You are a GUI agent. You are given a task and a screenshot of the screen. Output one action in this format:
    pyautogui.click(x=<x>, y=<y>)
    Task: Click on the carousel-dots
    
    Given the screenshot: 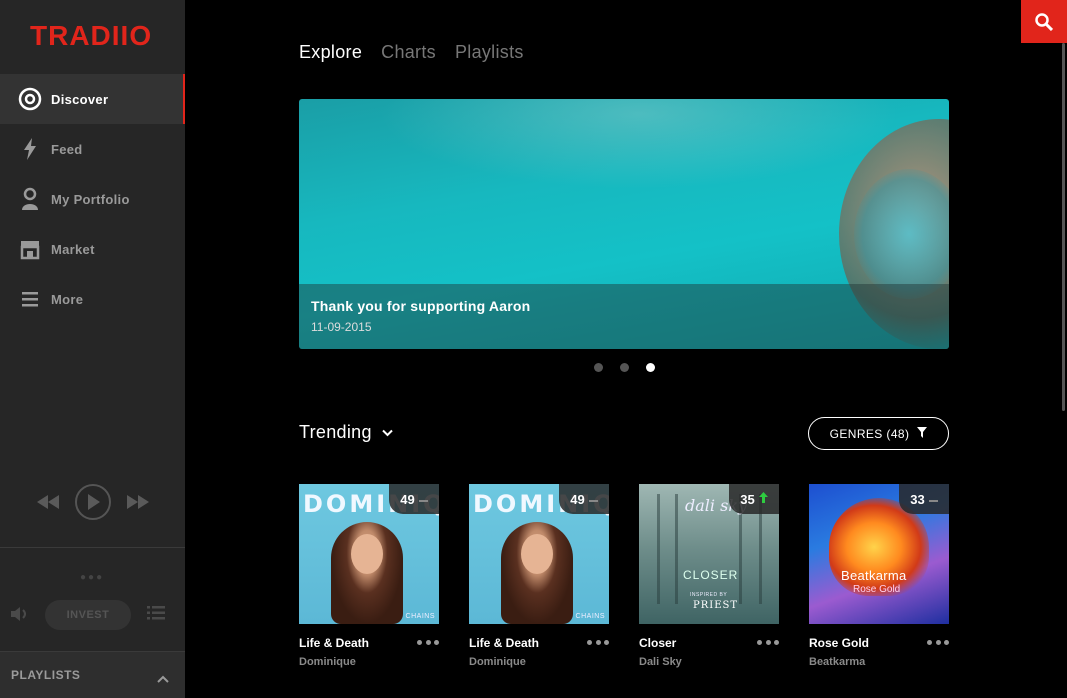 What is the action you would take?
    pyautogui.click(x=624, y=367)
    